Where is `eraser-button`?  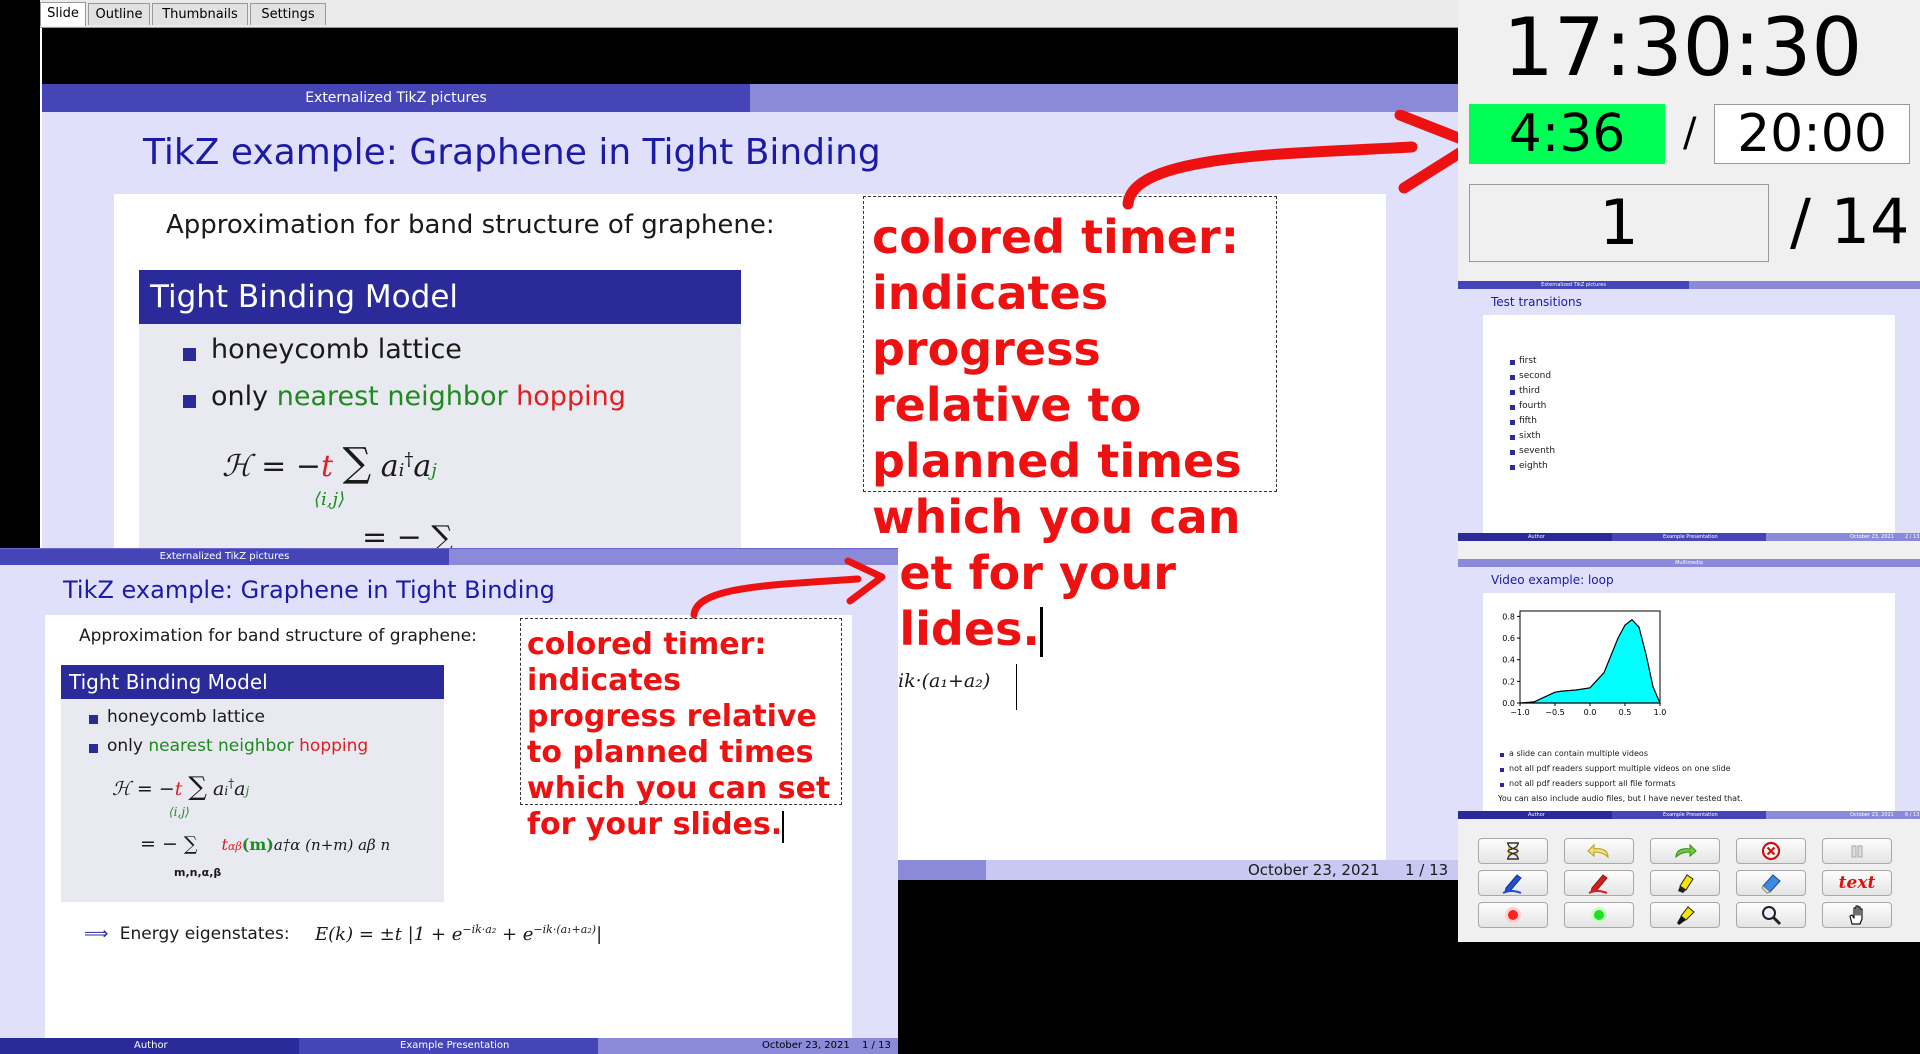 eraser-button is located at coordinates (1771, 883).